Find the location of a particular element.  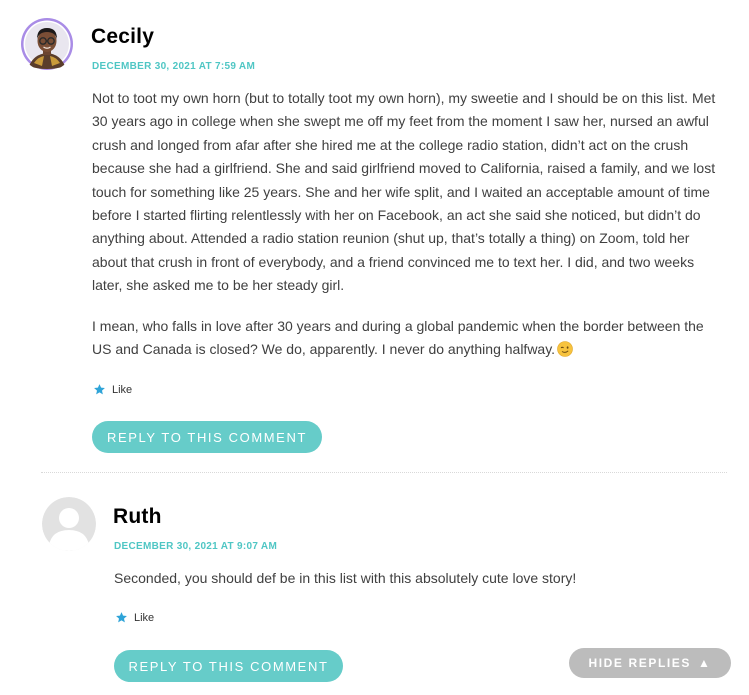

winking-face-icon is located at coordinates (564, 349).